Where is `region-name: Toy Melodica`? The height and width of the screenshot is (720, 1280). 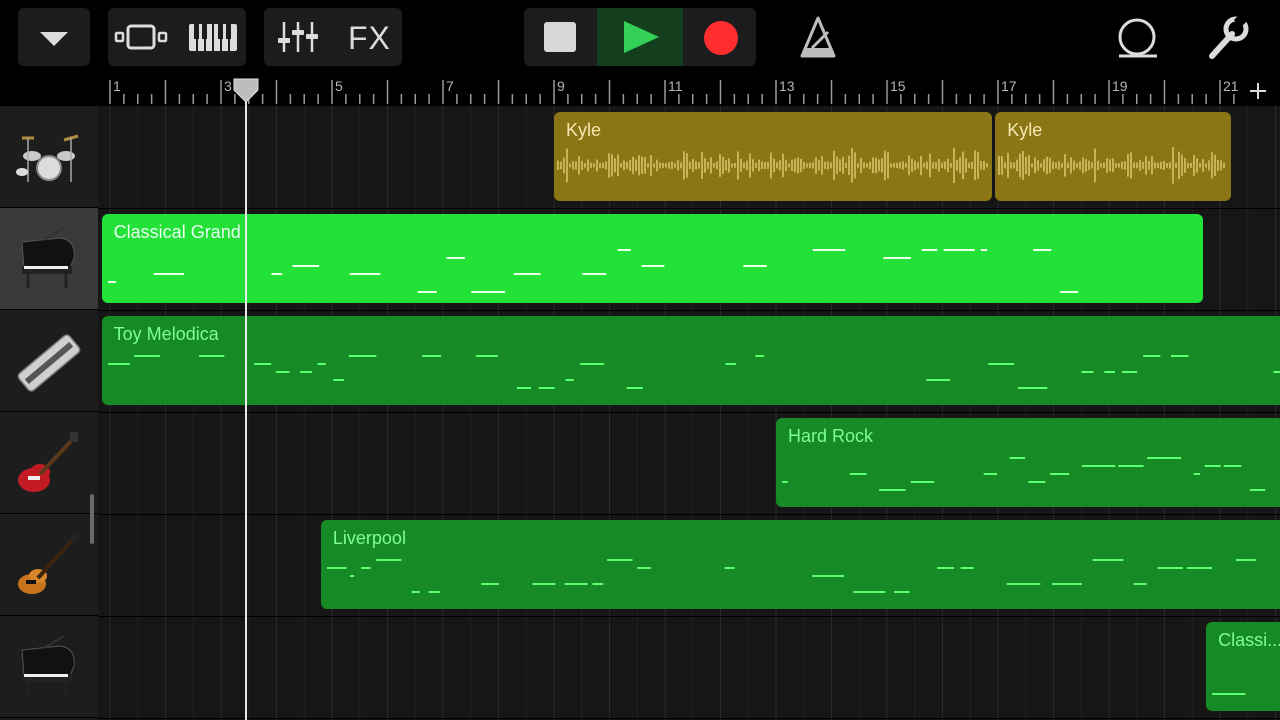
region-name: Toy Melodica is located at coordinates (166, 334).